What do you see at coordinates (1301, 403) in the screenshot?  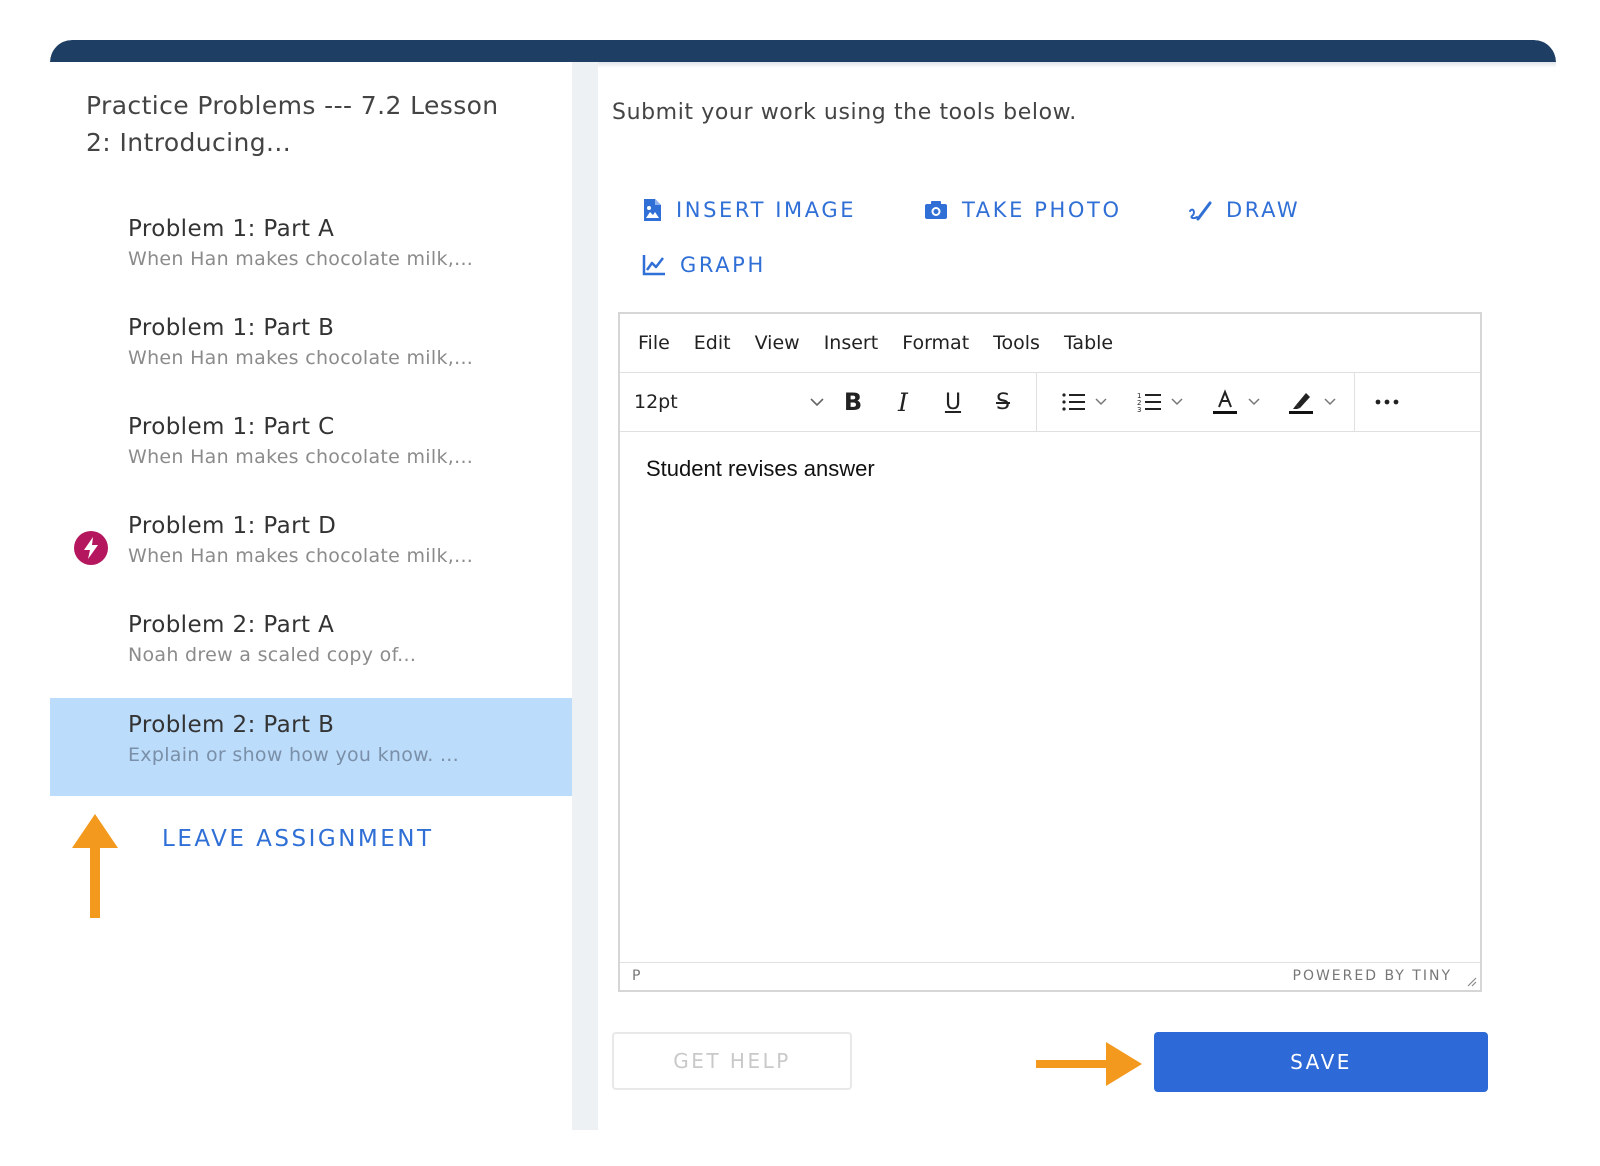 I see `highlight-icon` at bounding box center [1301, 403].